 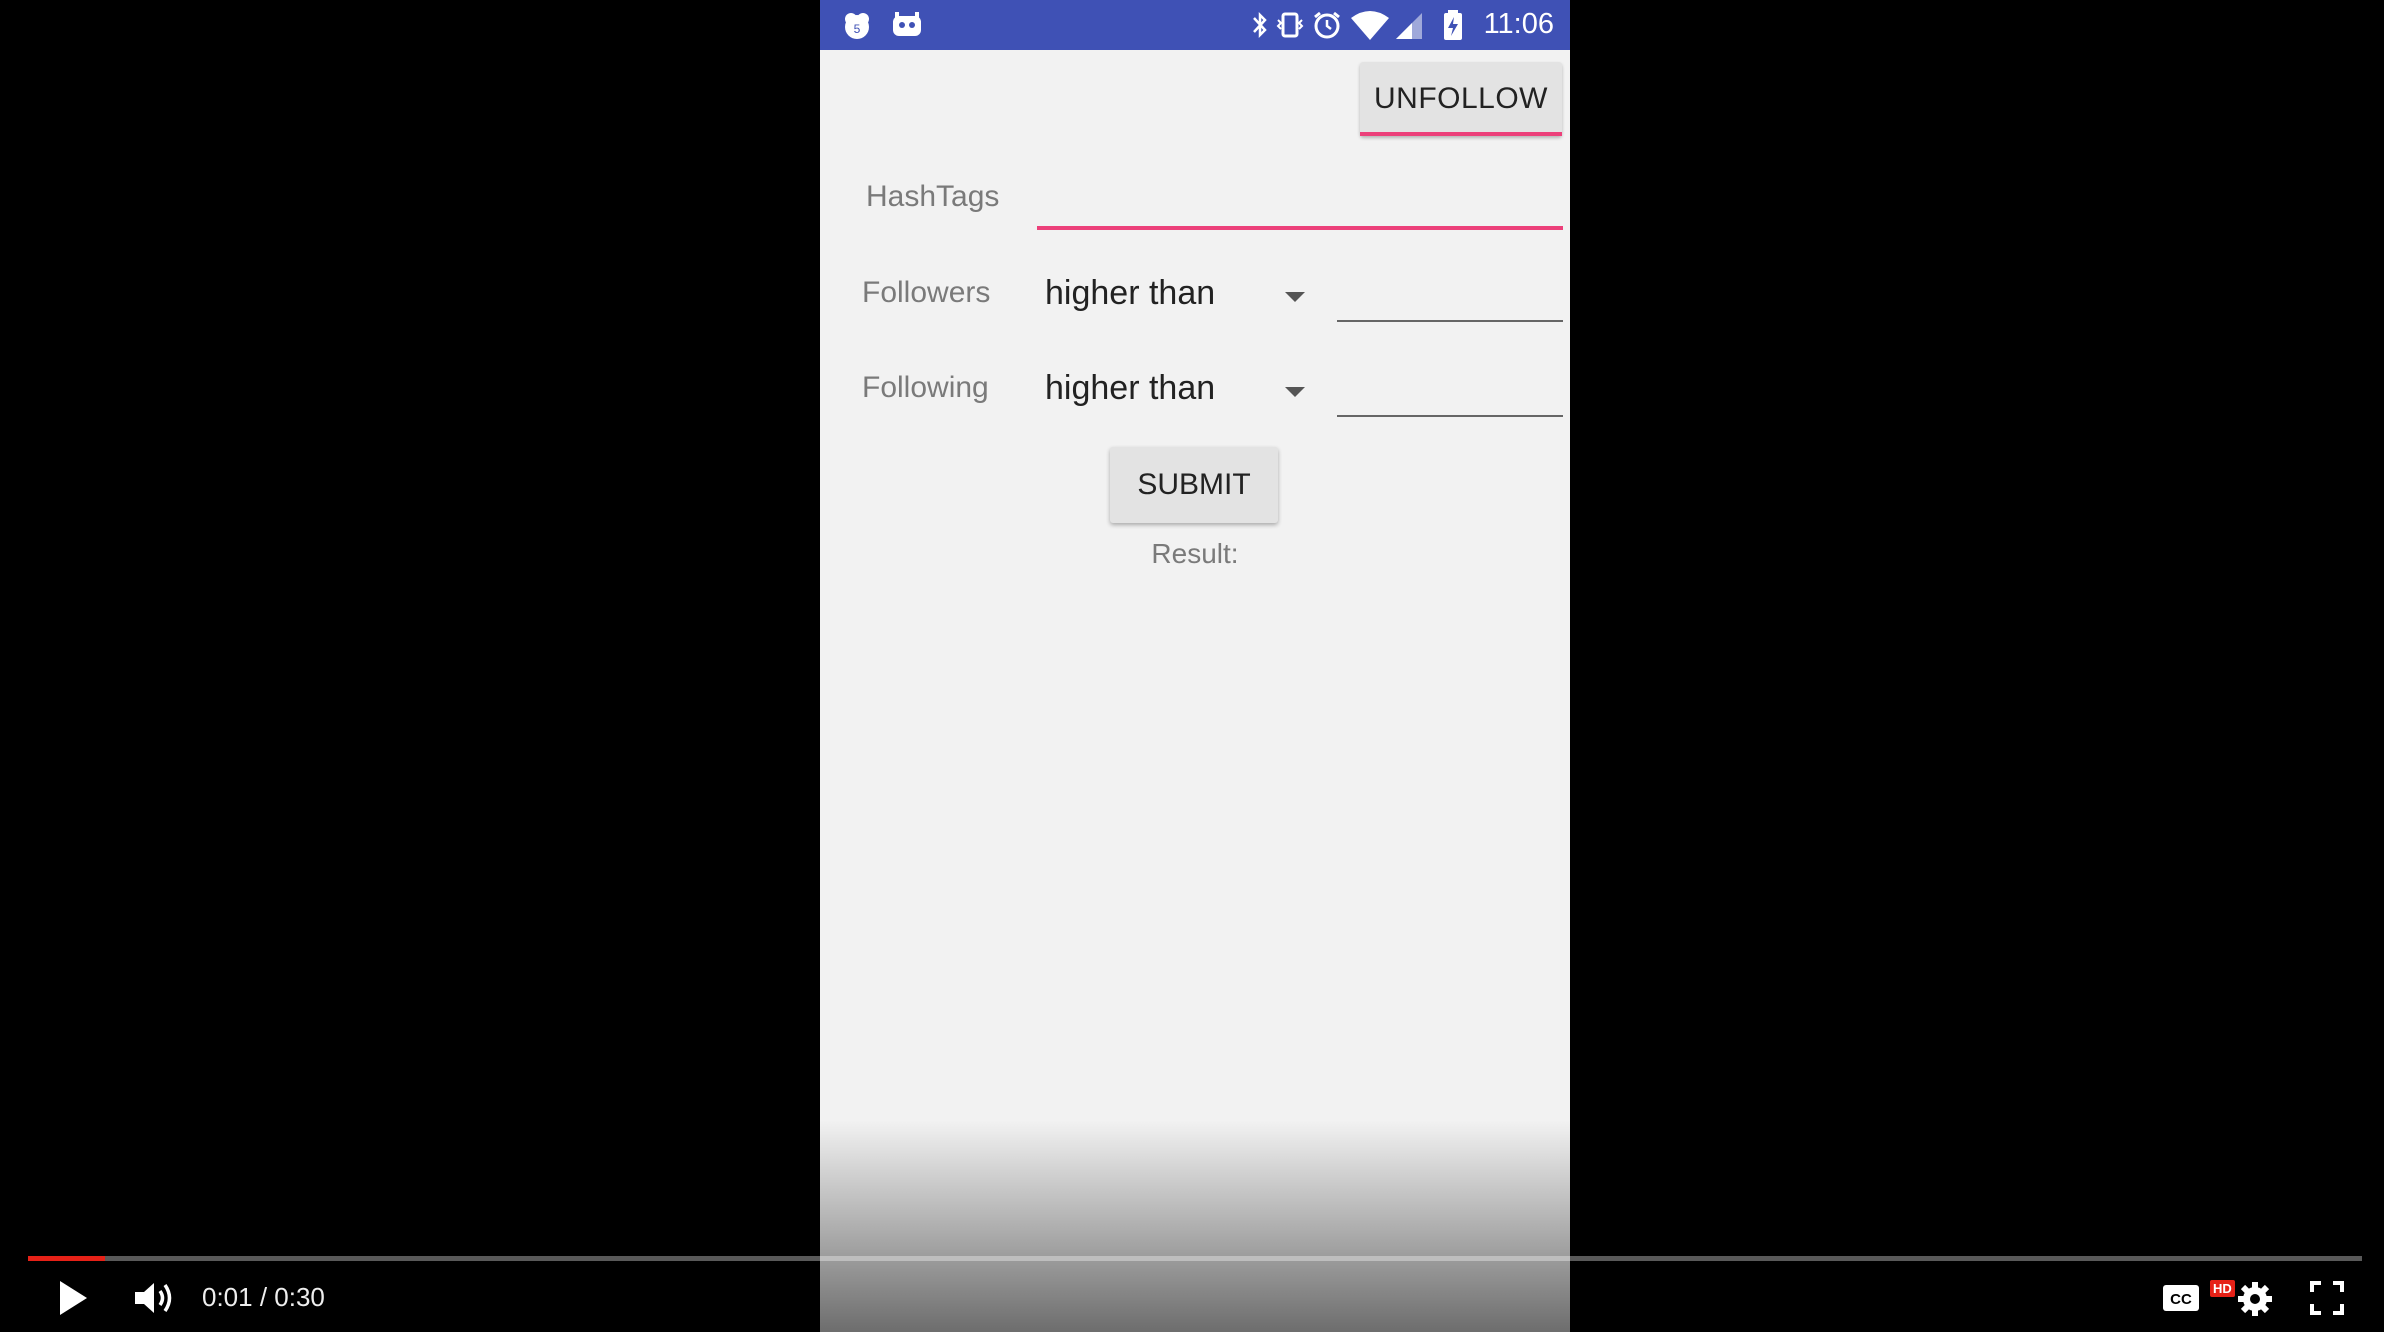 I want to click on notification-5-icon: 5, so click(x=857, y=26).